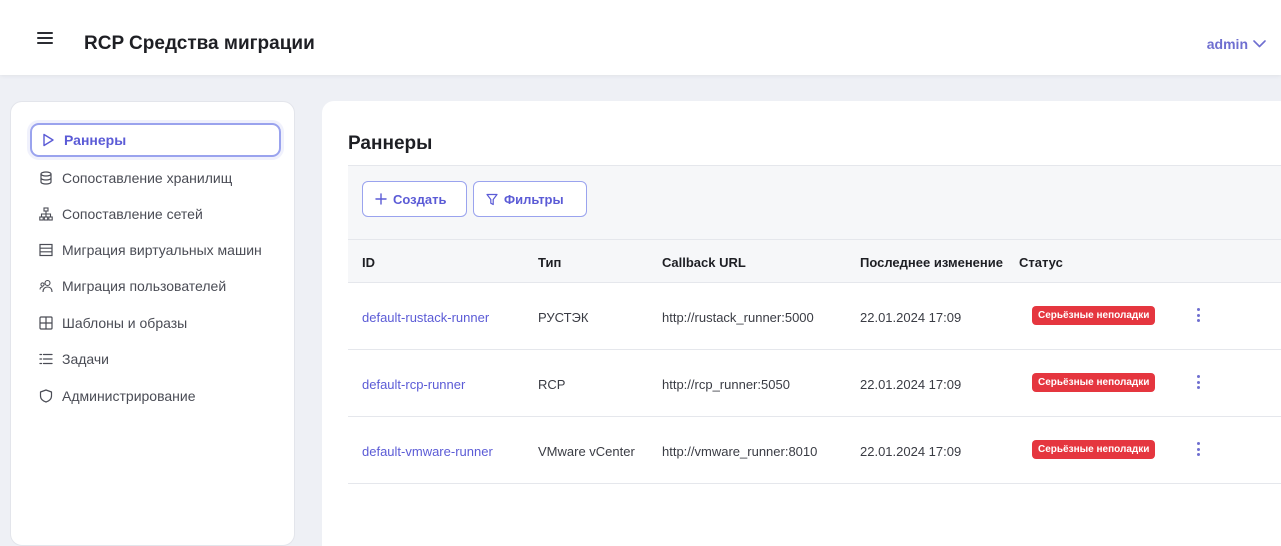 The height and width of the screenshot is (546, 1281). I want to click on column-header-callback-url: Callback URL, so click(704, 262).